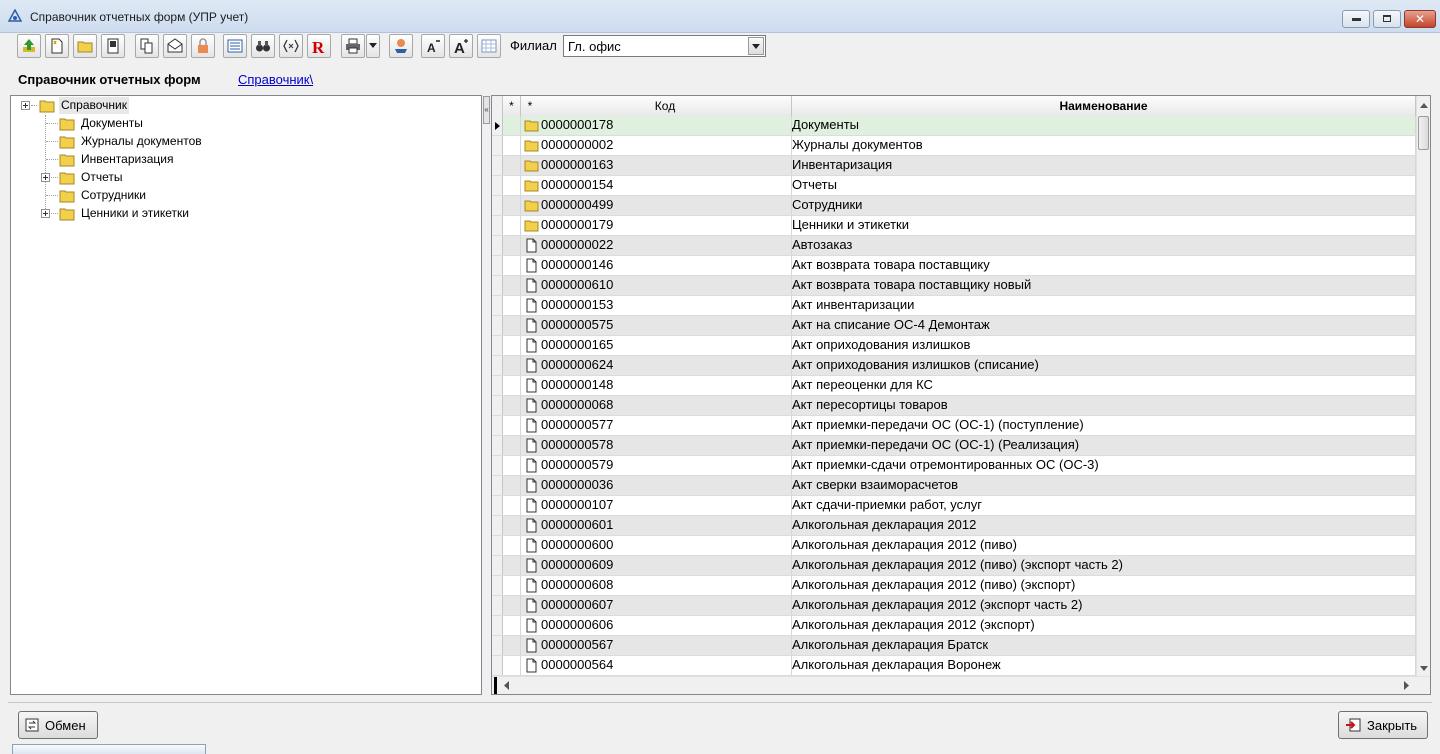 Image resolution: width=1440 pixels, height=754 pixels. What do you see at coordinates (401, 46) in the screenshot?
I see `stamp-button` at bounding box center [401, 46].